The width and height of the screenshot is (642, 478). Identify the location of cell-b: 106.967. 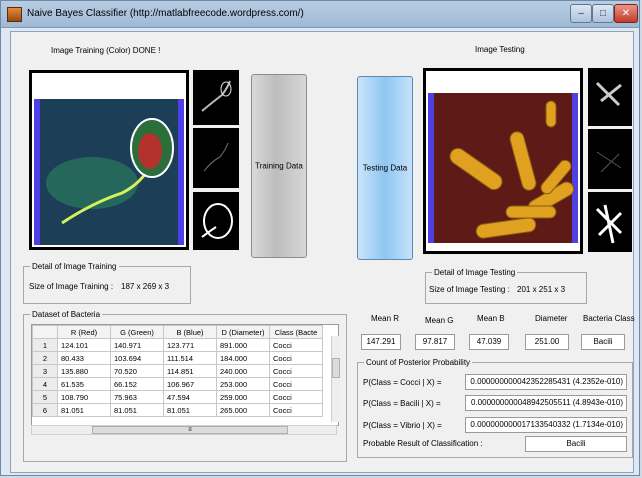
(190, 384).